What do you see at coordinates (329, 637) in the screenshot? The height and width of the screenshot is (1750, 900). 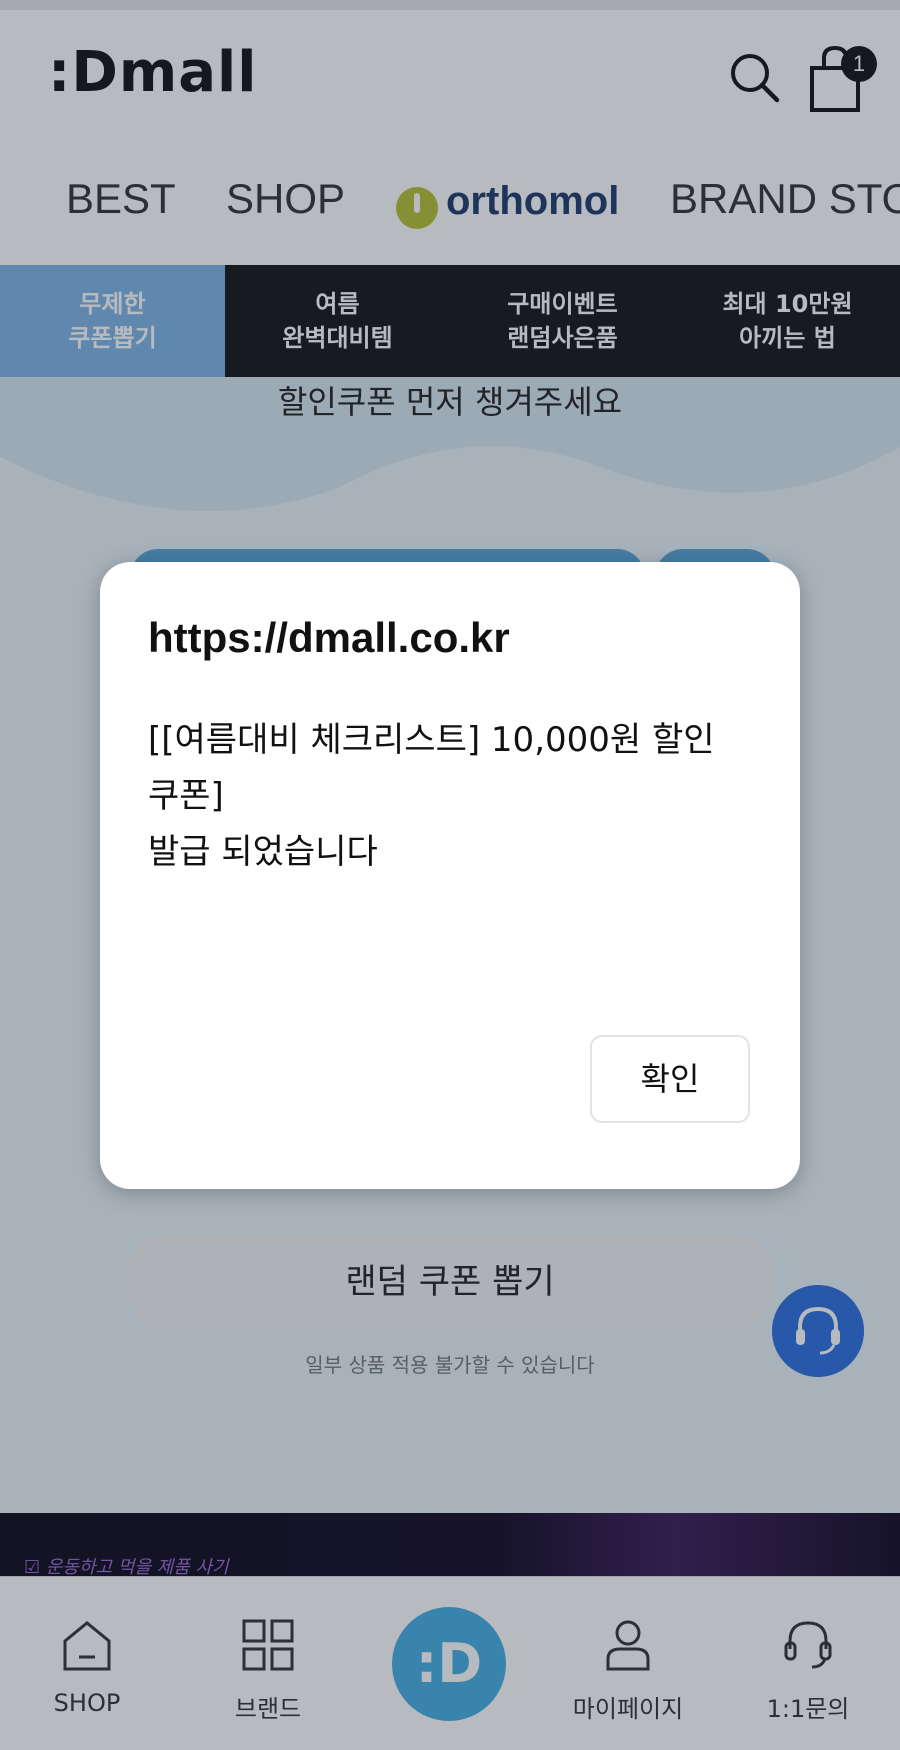 I see `dialog-title: https://dmall.co.kr` at bounding box center [329, 637].